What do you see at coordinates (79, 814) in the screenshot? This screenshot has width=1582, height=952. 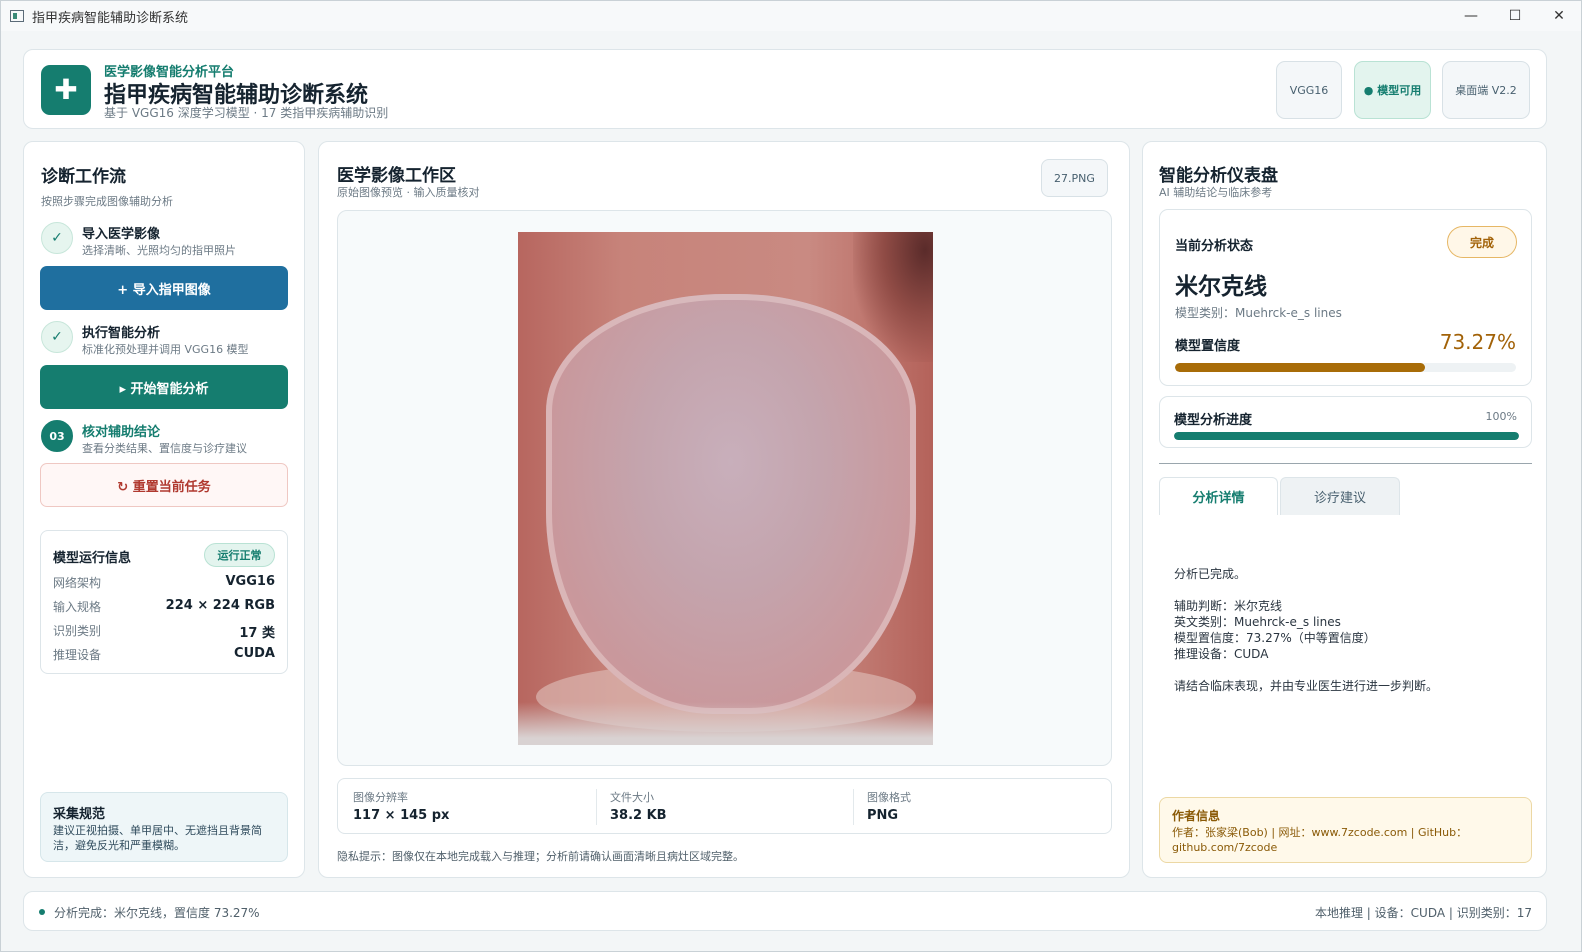 I see `guidelines-title: 采集规范` at bounding box center [79, 814].